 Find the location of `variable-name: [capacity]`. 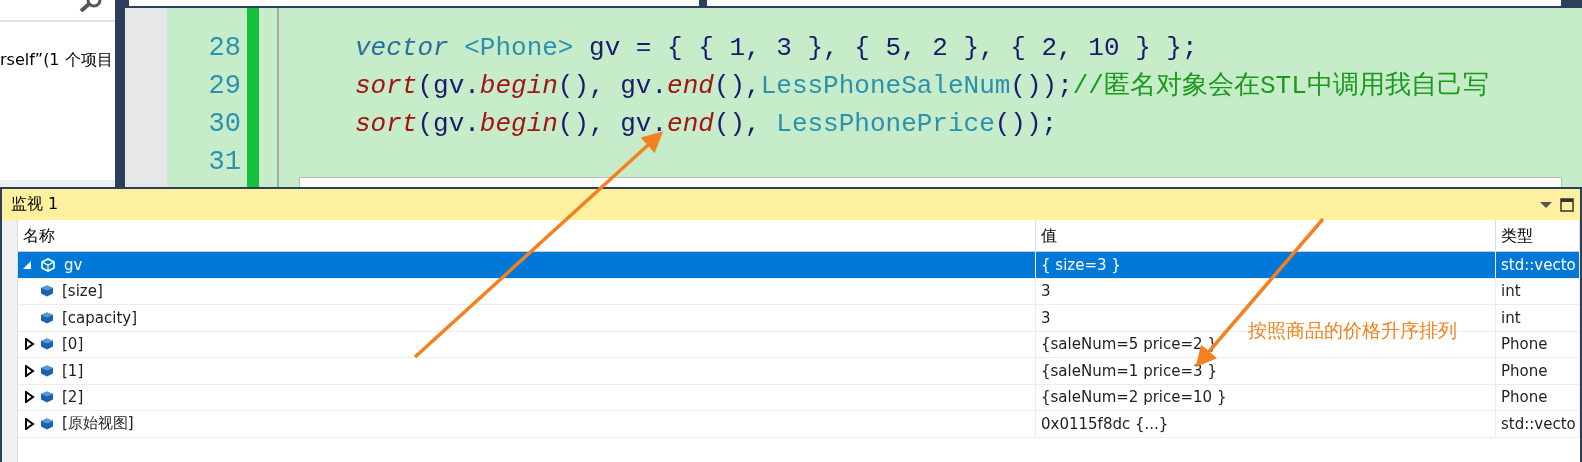

variable-name: [capacity] is located at coordinates (100, 317).